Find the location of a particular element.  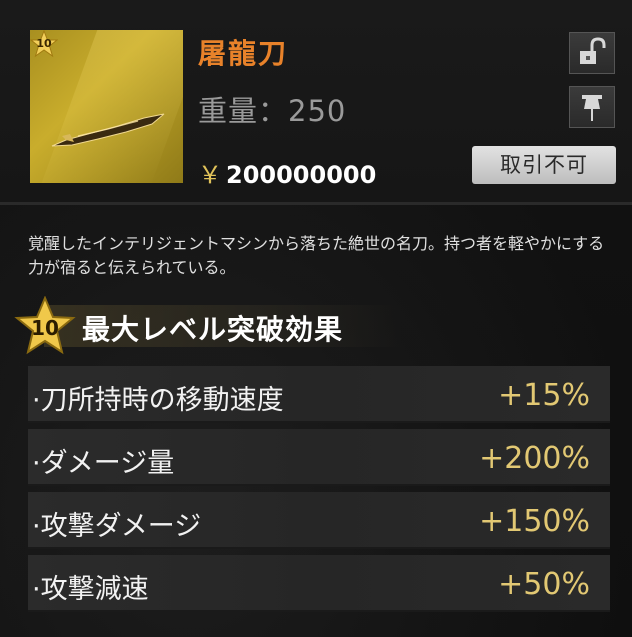

level-badge: 10 is located at coordinates (44, 44).